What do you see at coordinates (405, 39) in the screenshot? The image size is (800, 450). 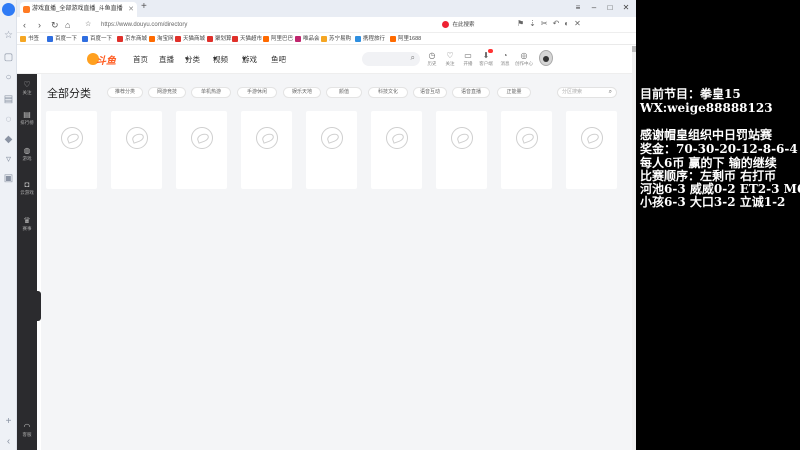 I see `bookmark-item: 阿里1688` at bounding box center [405, 39].